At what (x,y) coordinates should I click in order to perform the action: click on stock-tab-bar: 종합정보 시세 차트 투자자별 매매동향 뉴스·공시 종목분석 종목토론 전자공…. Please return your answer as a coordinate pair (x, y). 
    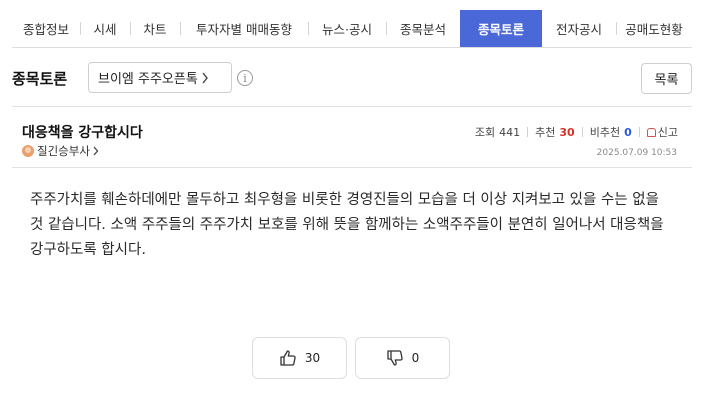
    Looking at the image, I should click on (352, 29).